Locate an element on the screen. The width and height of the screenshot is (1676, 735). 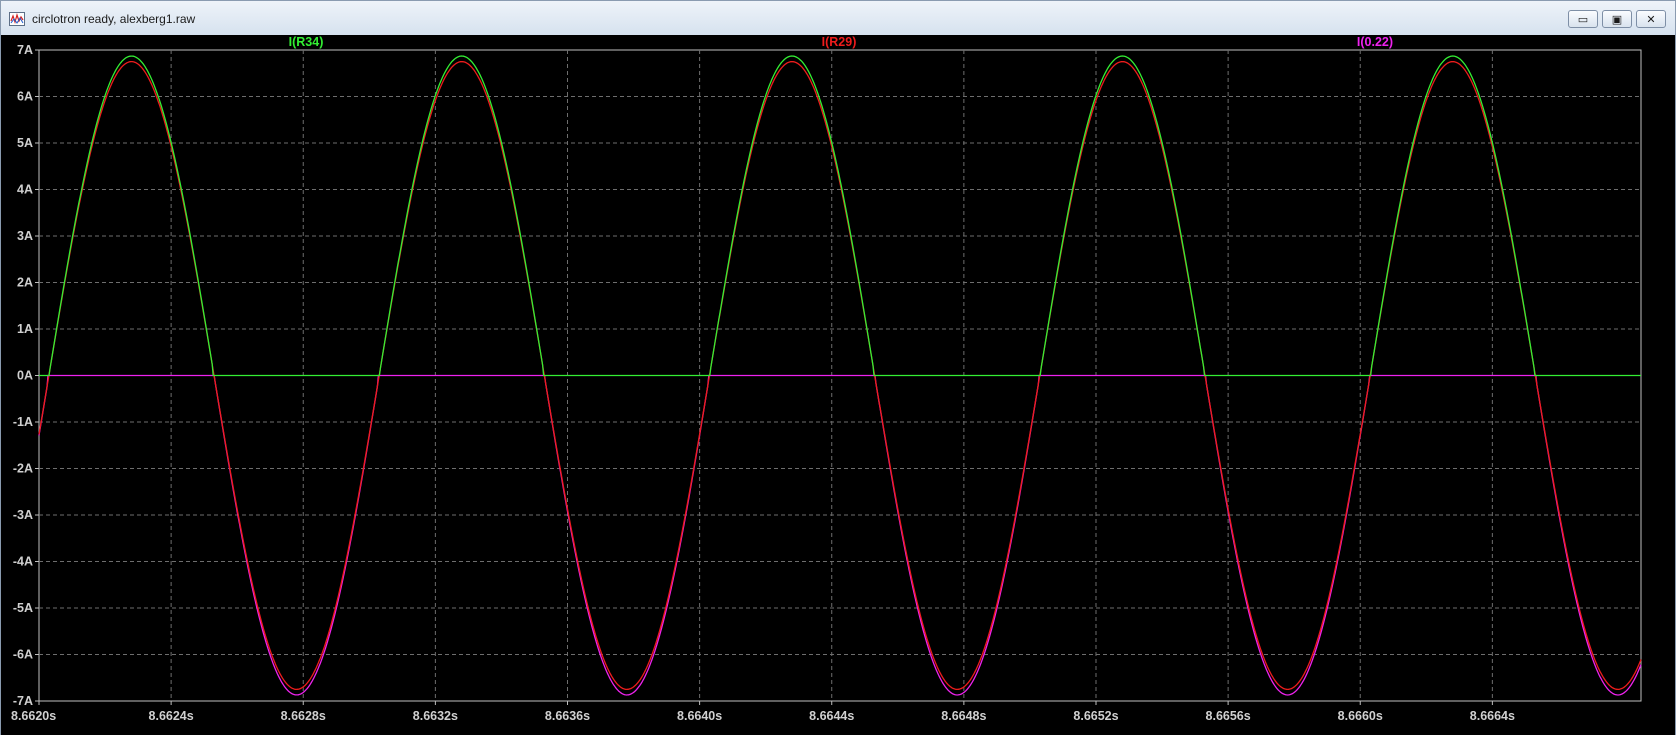
close-button: ✕ is located at coordinates (1651, 19).